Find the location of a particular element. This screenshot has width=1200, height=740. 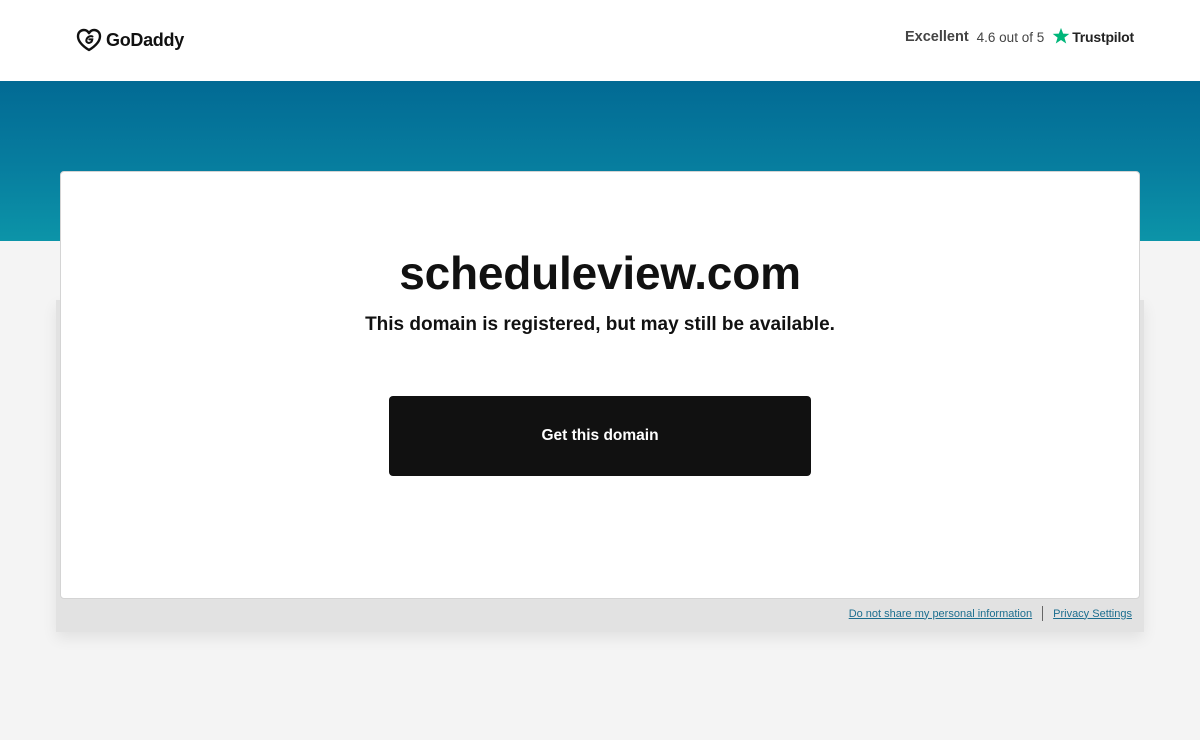

trustpilot-star-icon is located at coordinates (1061, 35).